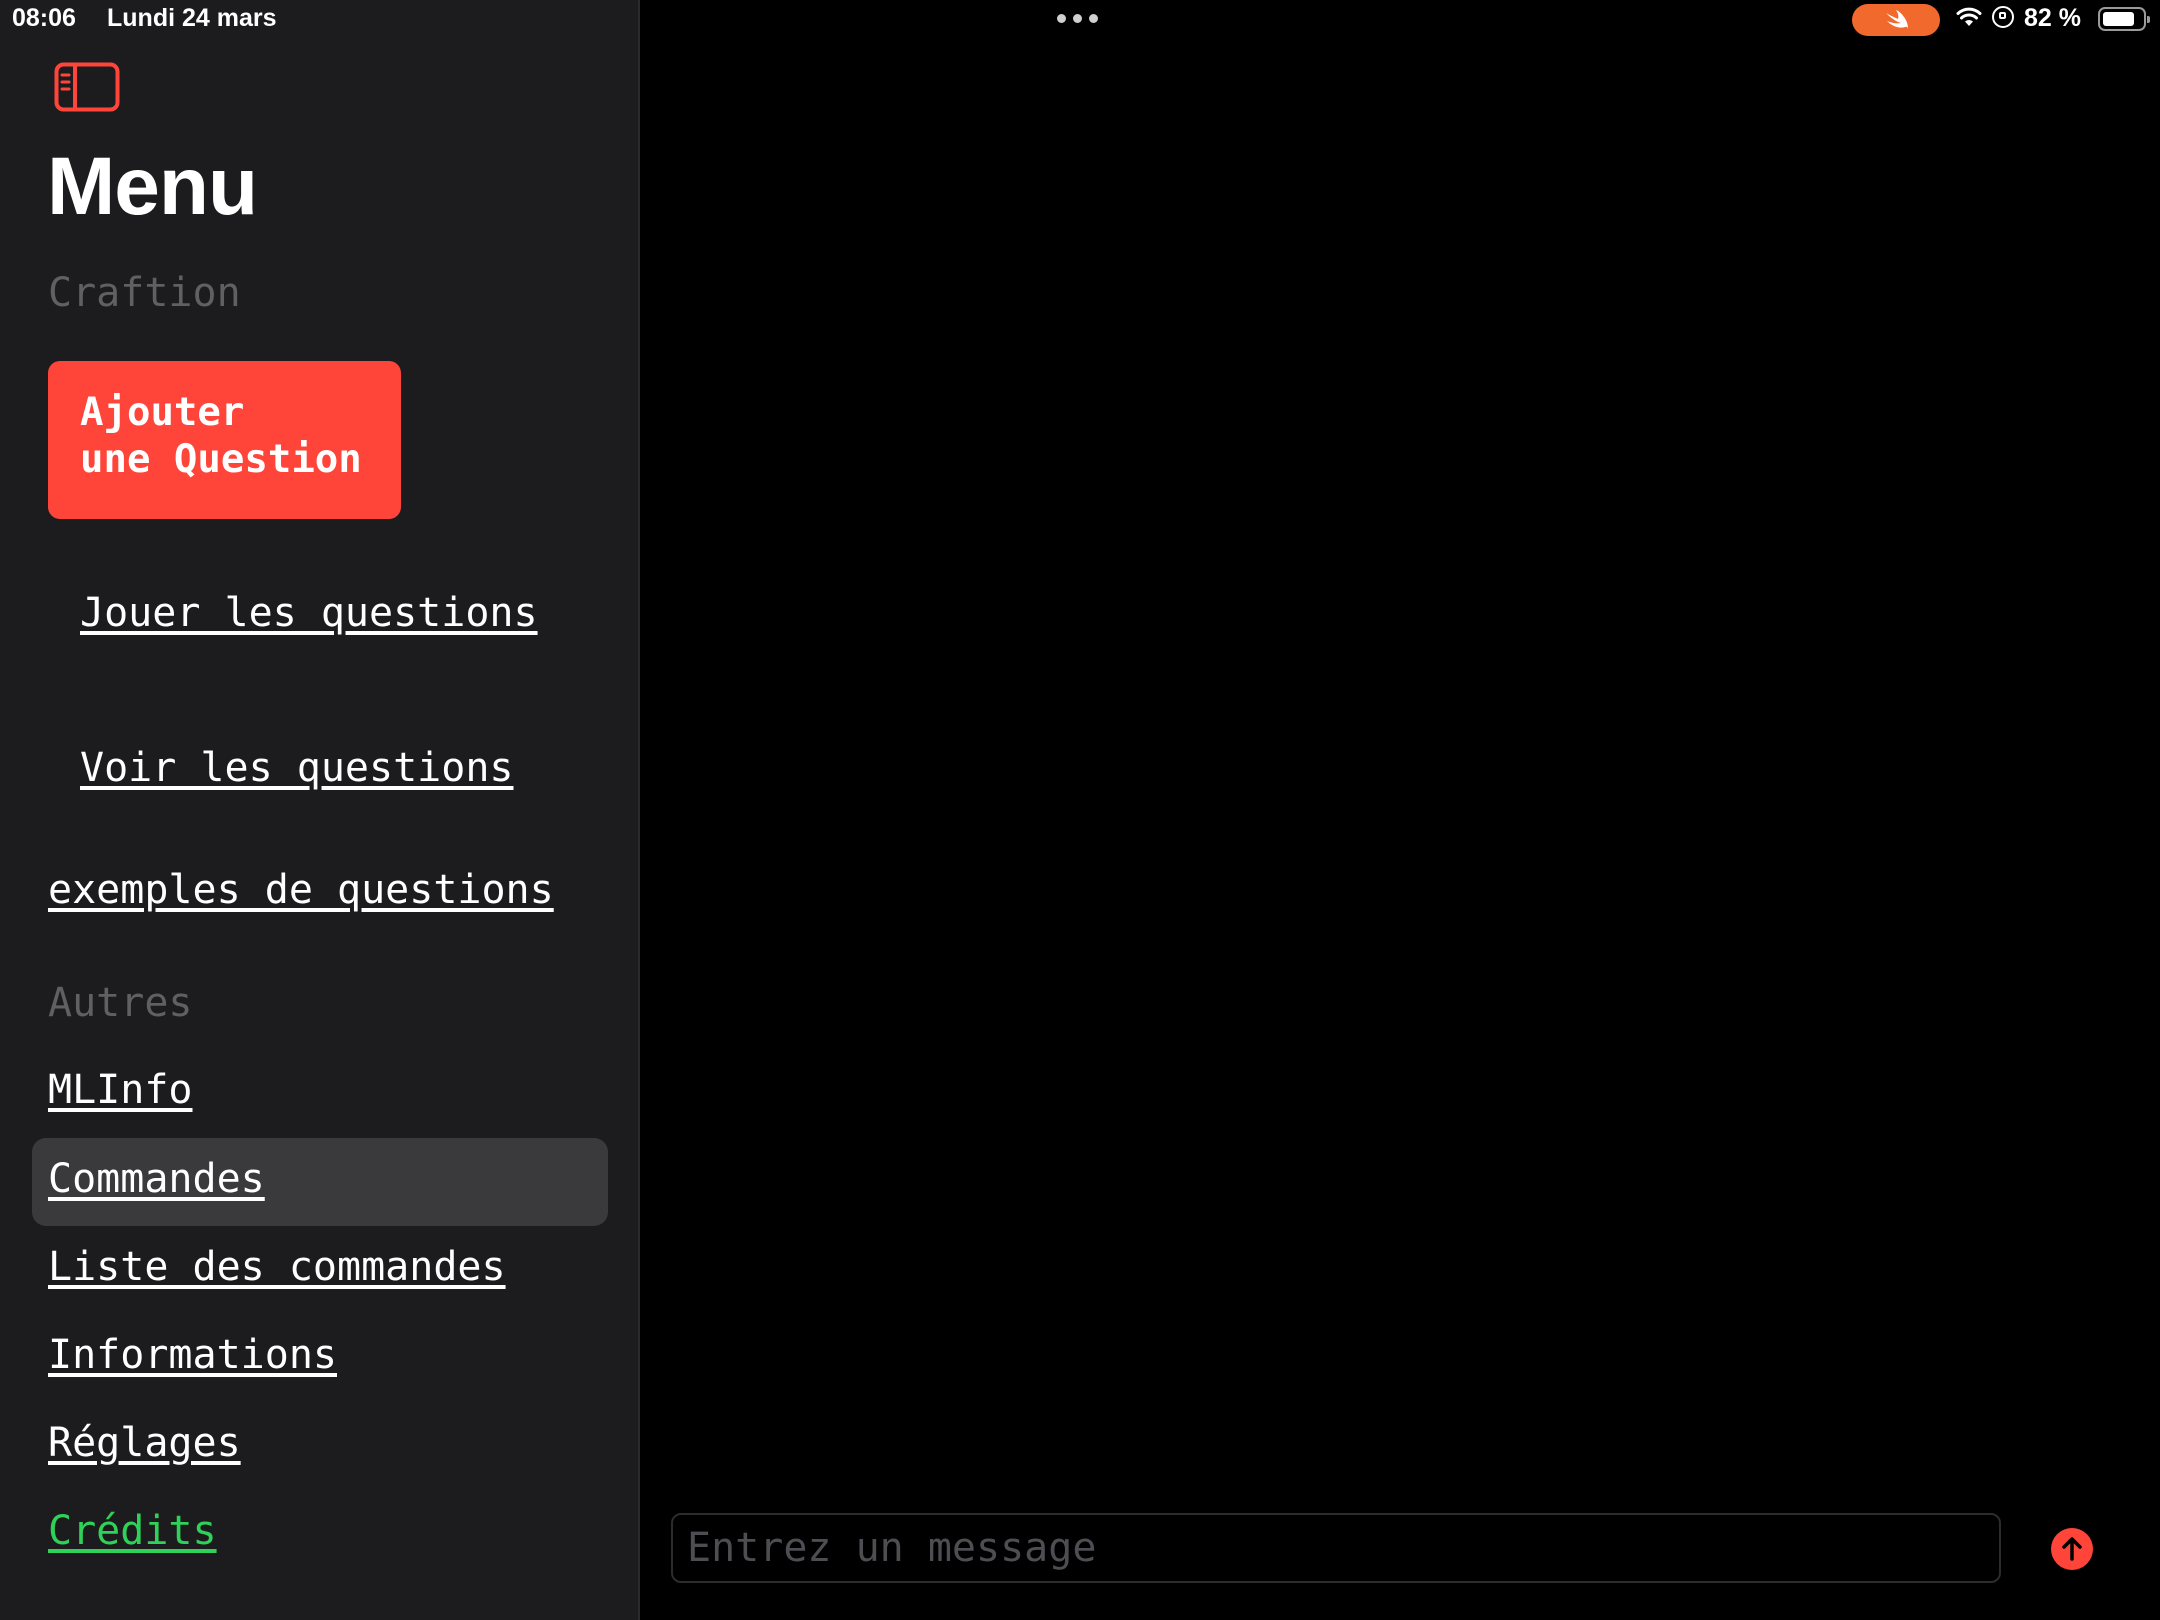 Image resolution: width=2160 pixels, height=1620 pixels. Describe the element at coordinates (44, 18) in the screenshot. I see `status-time: 08:06` at that location.